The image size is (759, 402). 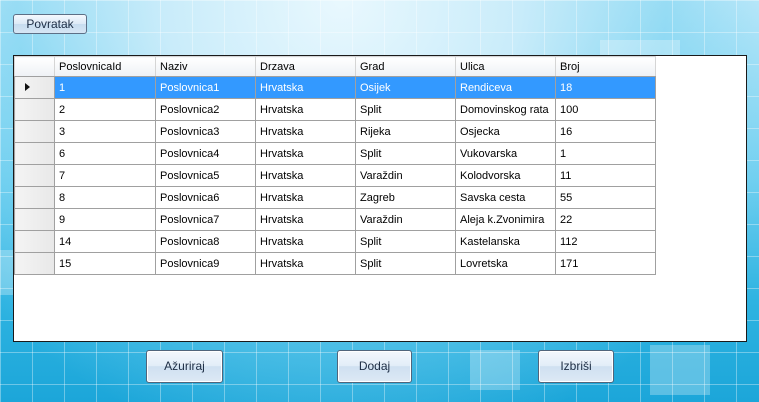 I want to click on table-cell: Poslovnica5, so click(x=205, y=175).